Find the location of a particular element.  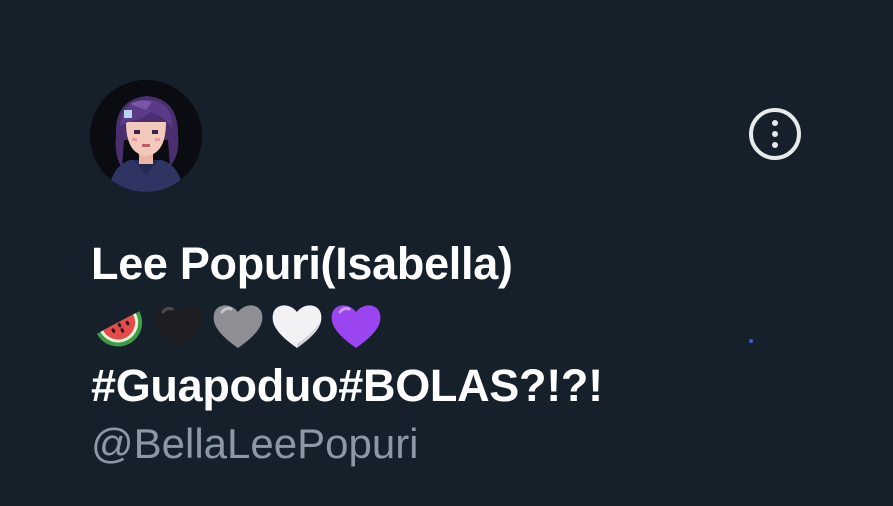

username-handle: @BellaLeePopuri is located at coordinates (255, 443).